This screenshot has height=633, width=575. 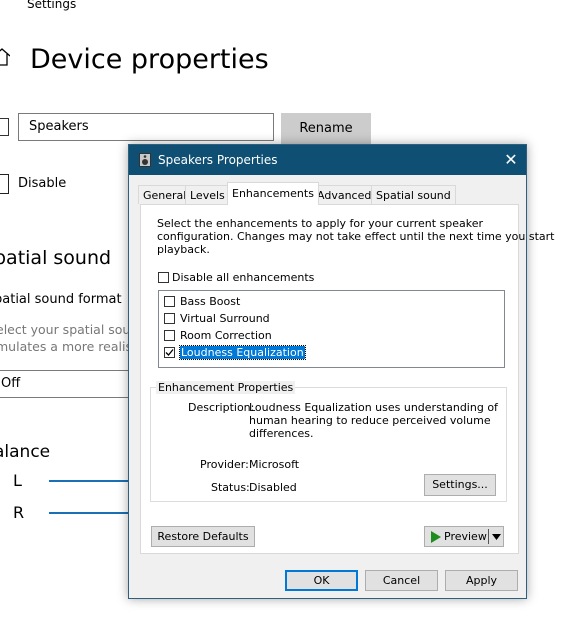 I want to click on home-icon, so click(x=5, y=57).